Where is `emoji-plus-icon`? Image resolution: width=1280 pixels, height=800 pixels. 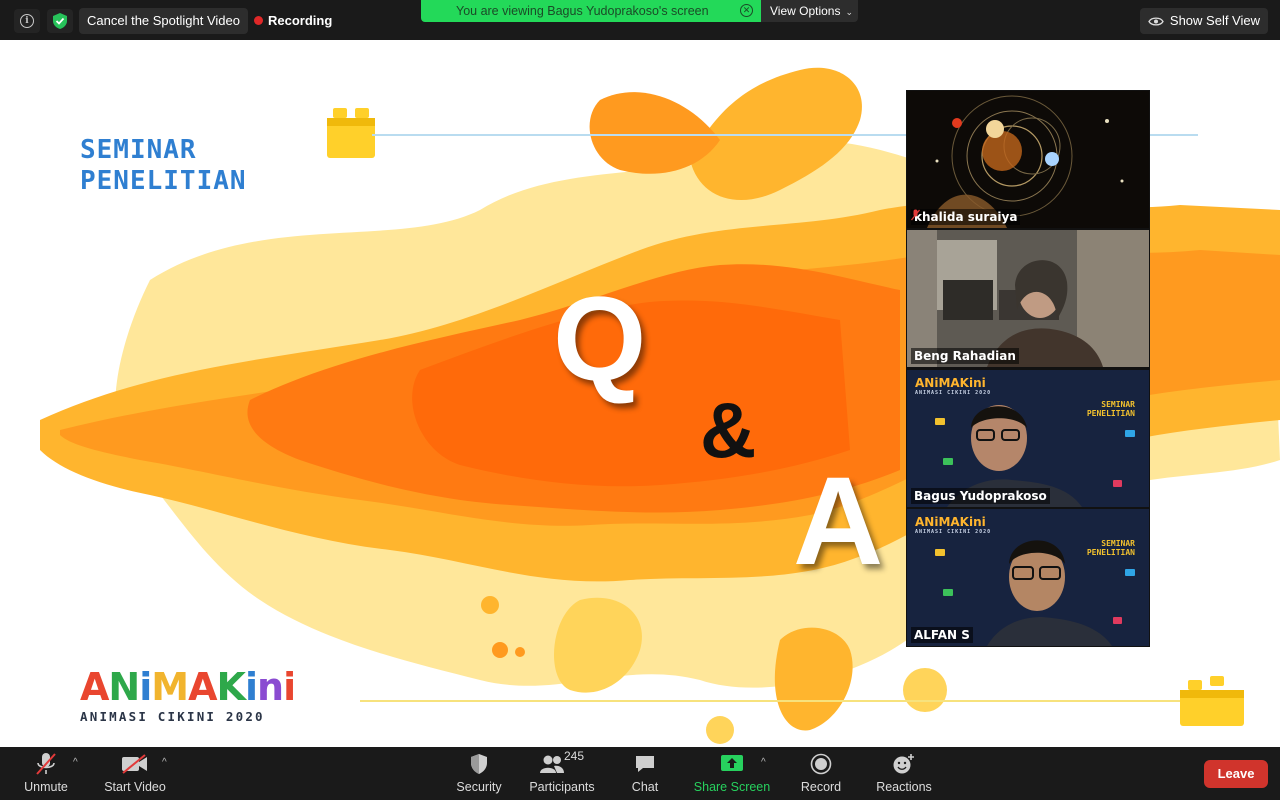
emoji-plus-icon is located at coordinates (903, 764).